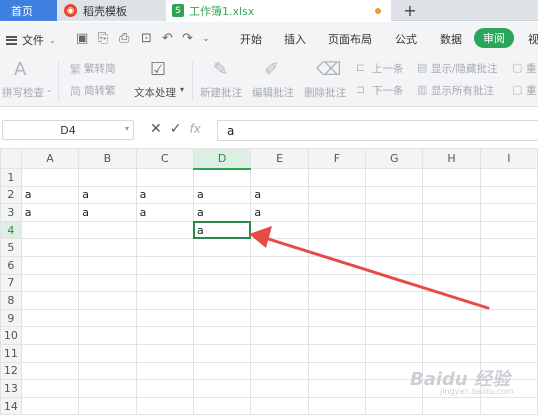 This screenshot has width=538, height=415. Describe the element at coordinates (508, 247) in the screenshot. I see `cell-i5` at that location.